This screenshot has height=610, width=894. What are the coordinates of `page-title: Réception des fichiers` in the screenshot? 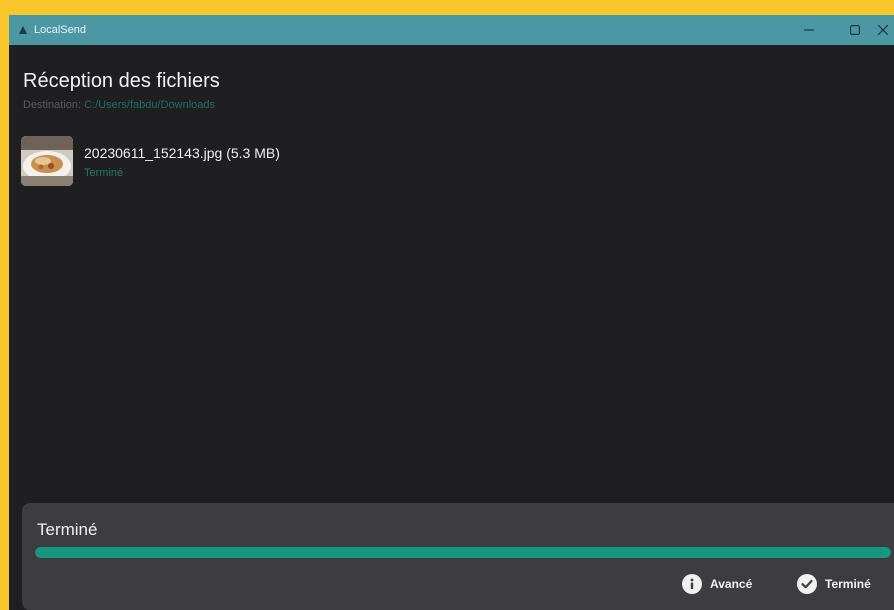 It's located at (121, 81).